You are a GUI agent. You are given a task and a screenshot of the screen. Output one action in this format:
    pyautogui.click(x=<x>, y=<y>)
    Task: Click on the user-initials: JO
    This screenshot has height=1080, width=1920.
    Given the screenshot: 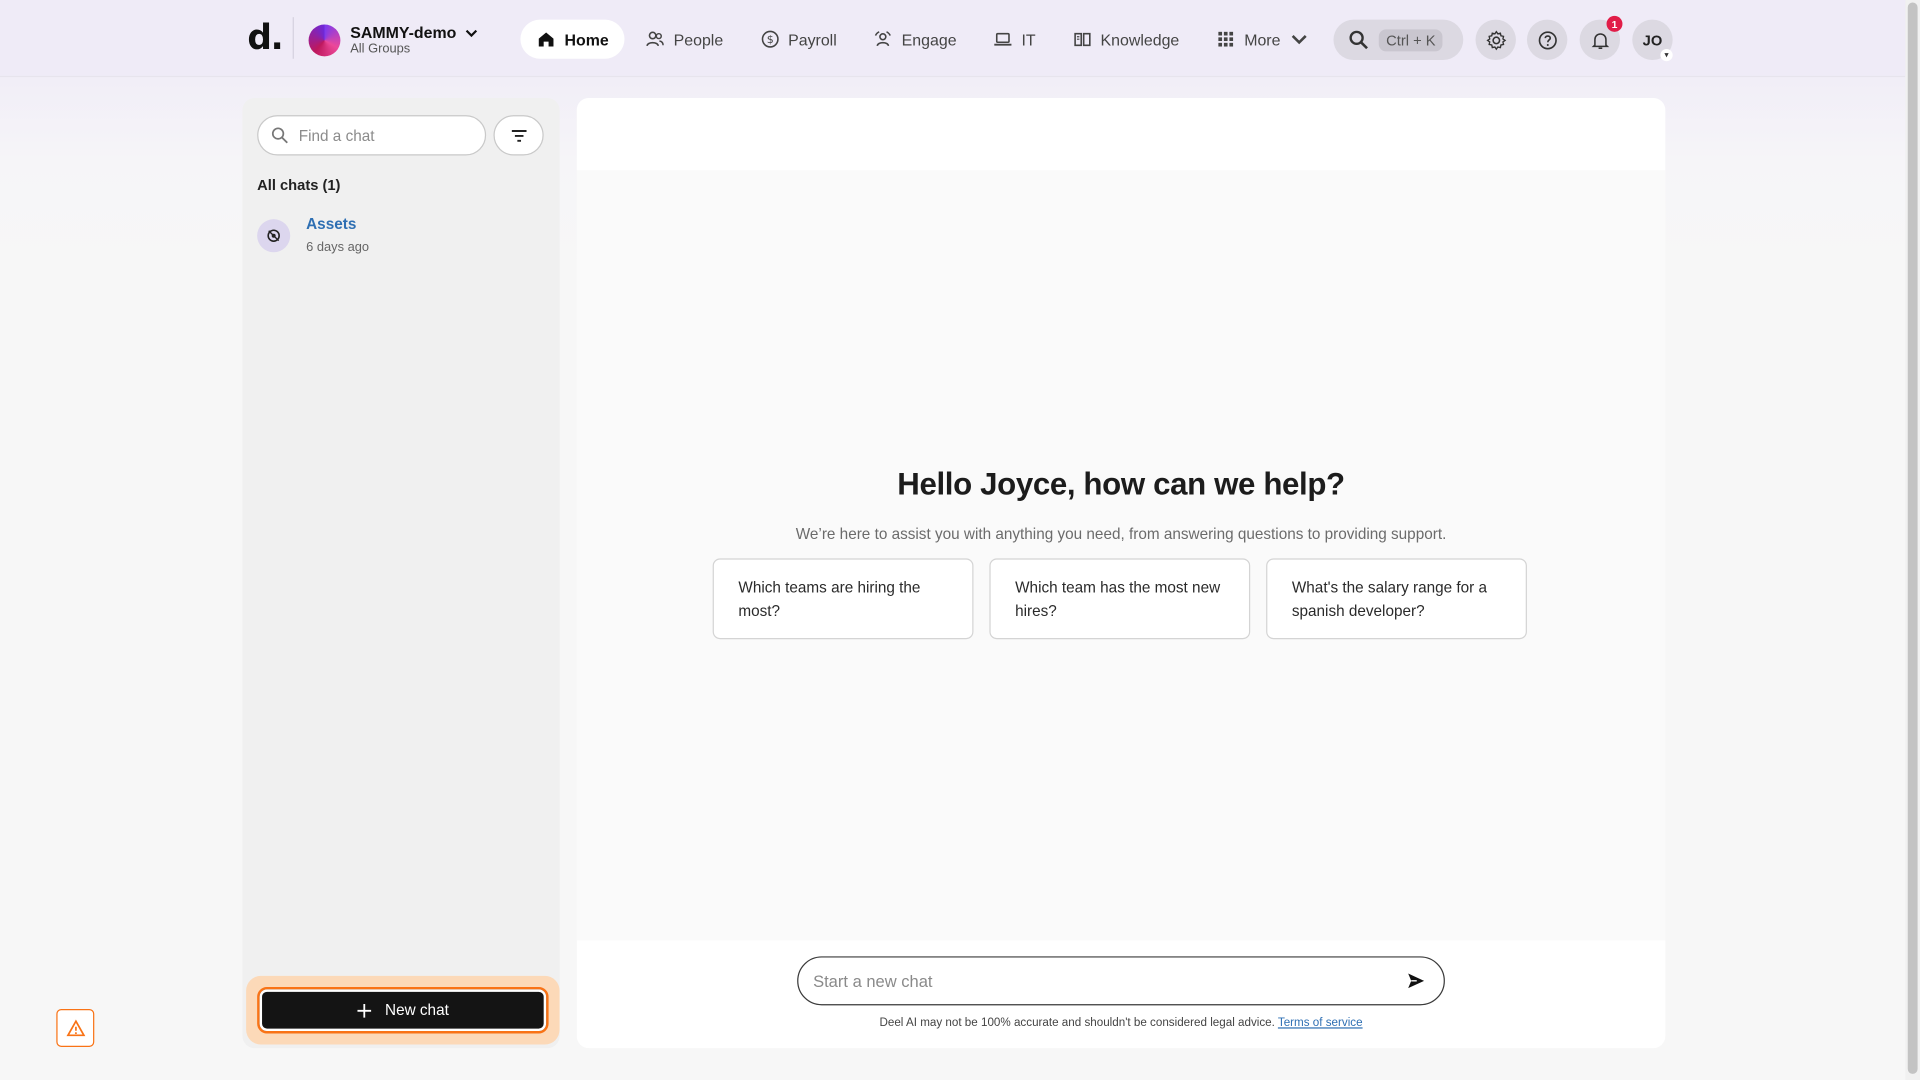 What is the action you would take?
    pyautogui.click(x=1652, y=40)
    